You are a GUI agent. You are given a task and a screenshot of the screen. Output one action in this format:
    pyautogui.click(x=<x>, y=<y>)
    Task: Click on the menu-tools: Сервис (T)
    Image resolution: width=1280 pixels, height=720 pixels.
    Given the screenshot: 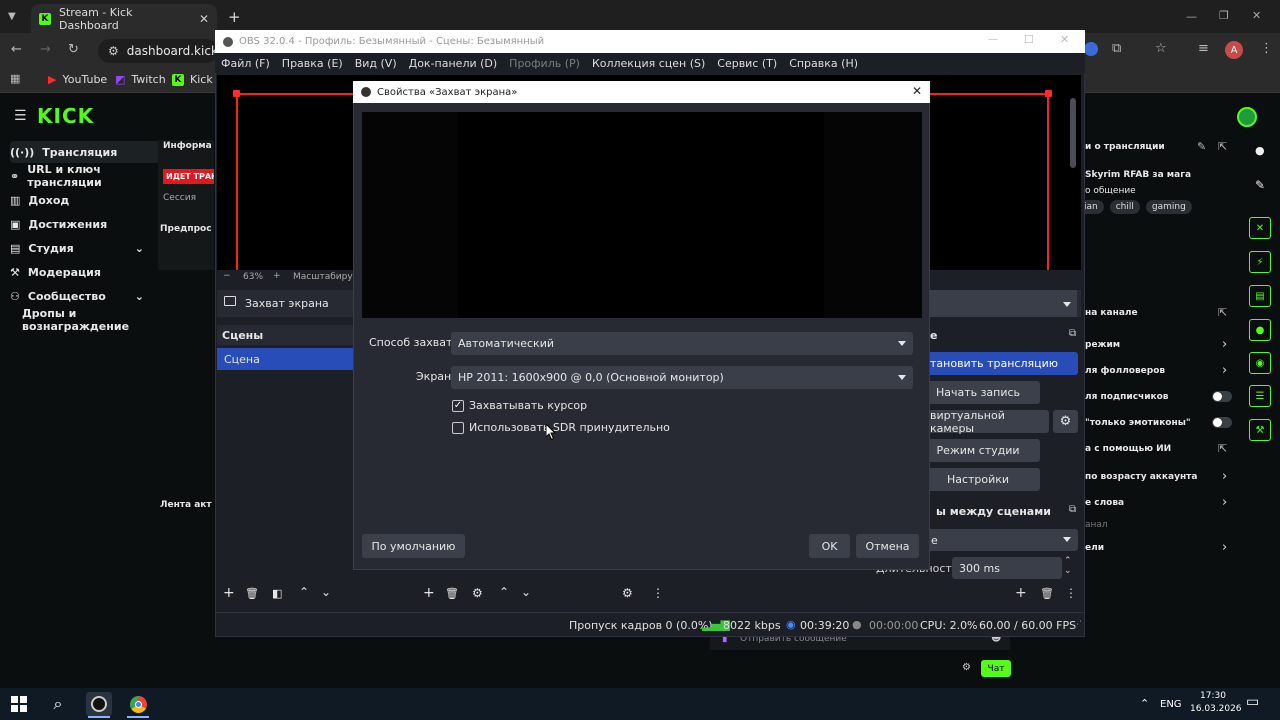 What is the action you would take?
    pyautogui.click(x=747, y=63)
    